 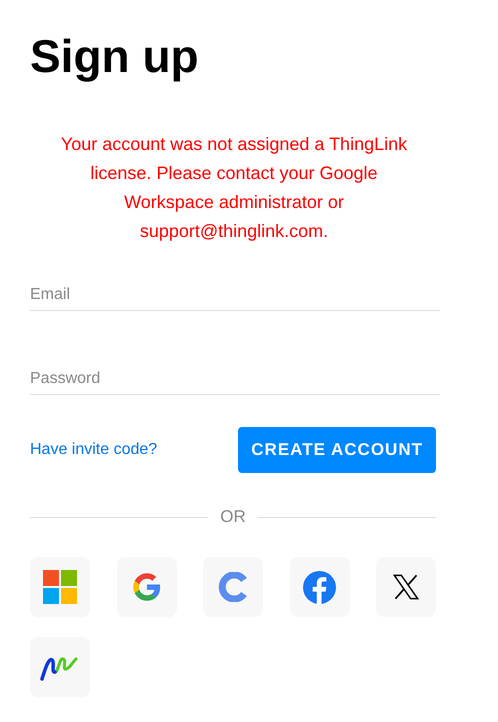 What do you see at coordinates (233, 587) in the screenshot?
I see `c-logo-icon` at bounding box center [233, 587].